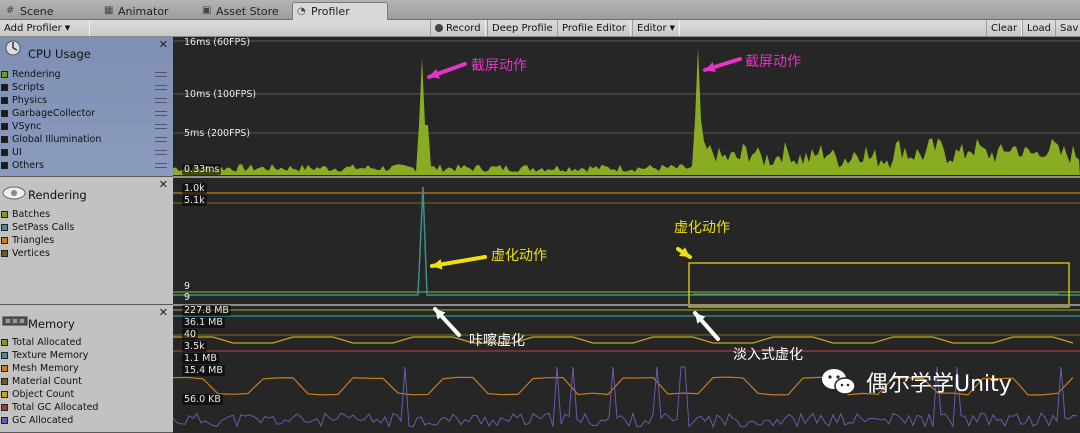  What do you see at coordinates (86, 407) in the screenshot?
I see `legend-item-total-gc-allocated: Total GC Allocated` at bounding box center [86, 407].